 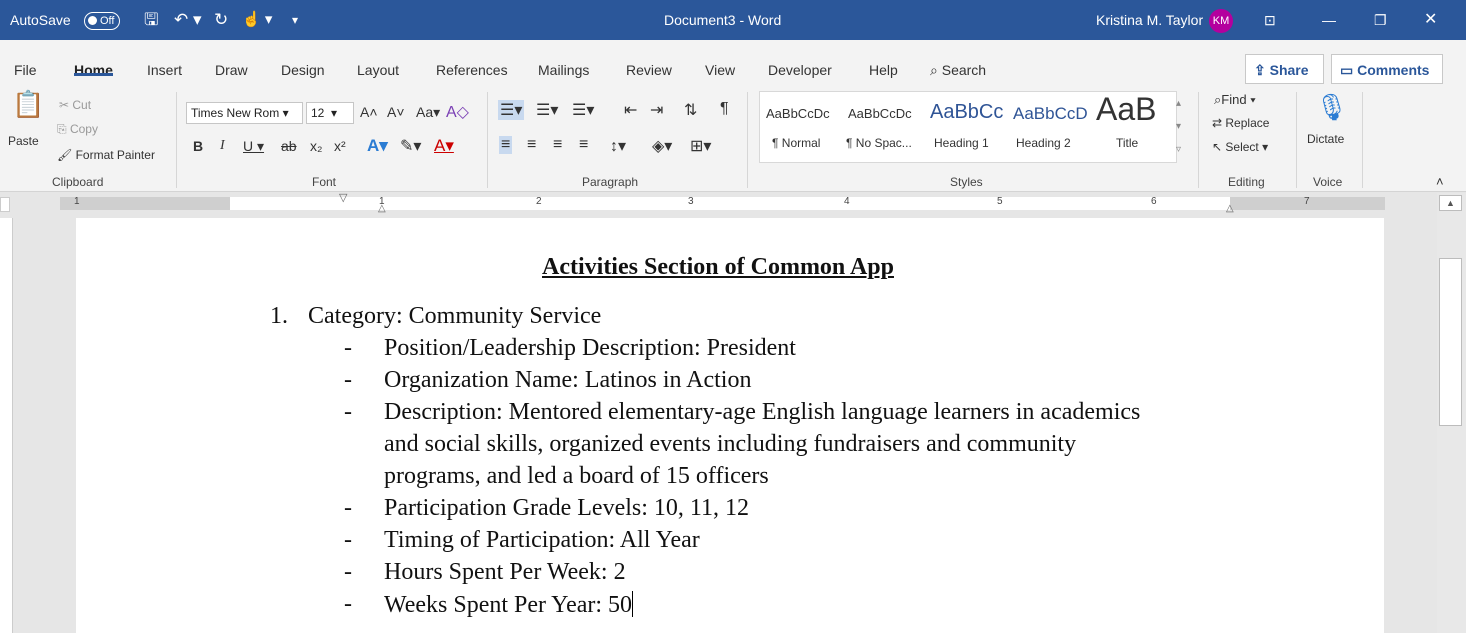 I want to click on clear-formatting-icon: A◇, so click(x=457, y=112).